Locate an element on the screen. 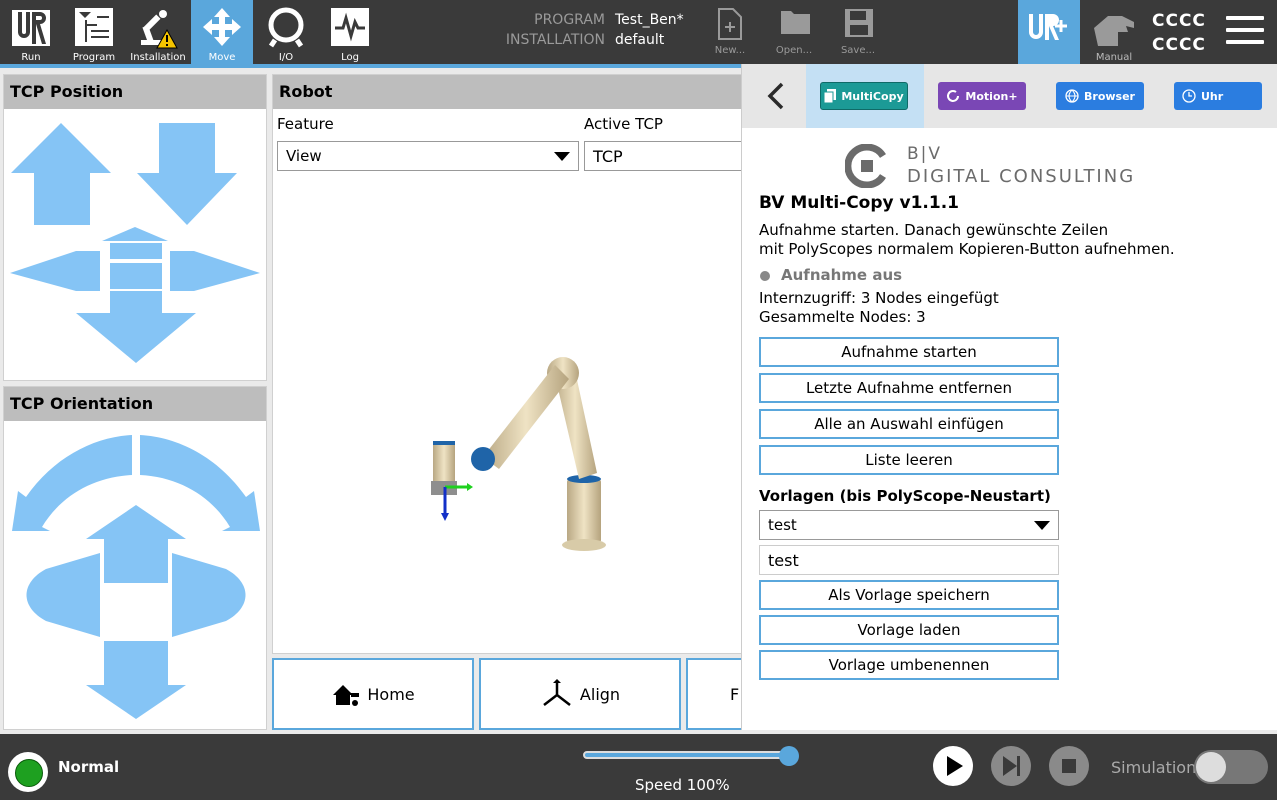  hand-icon is located at coordinates (1114, 31).